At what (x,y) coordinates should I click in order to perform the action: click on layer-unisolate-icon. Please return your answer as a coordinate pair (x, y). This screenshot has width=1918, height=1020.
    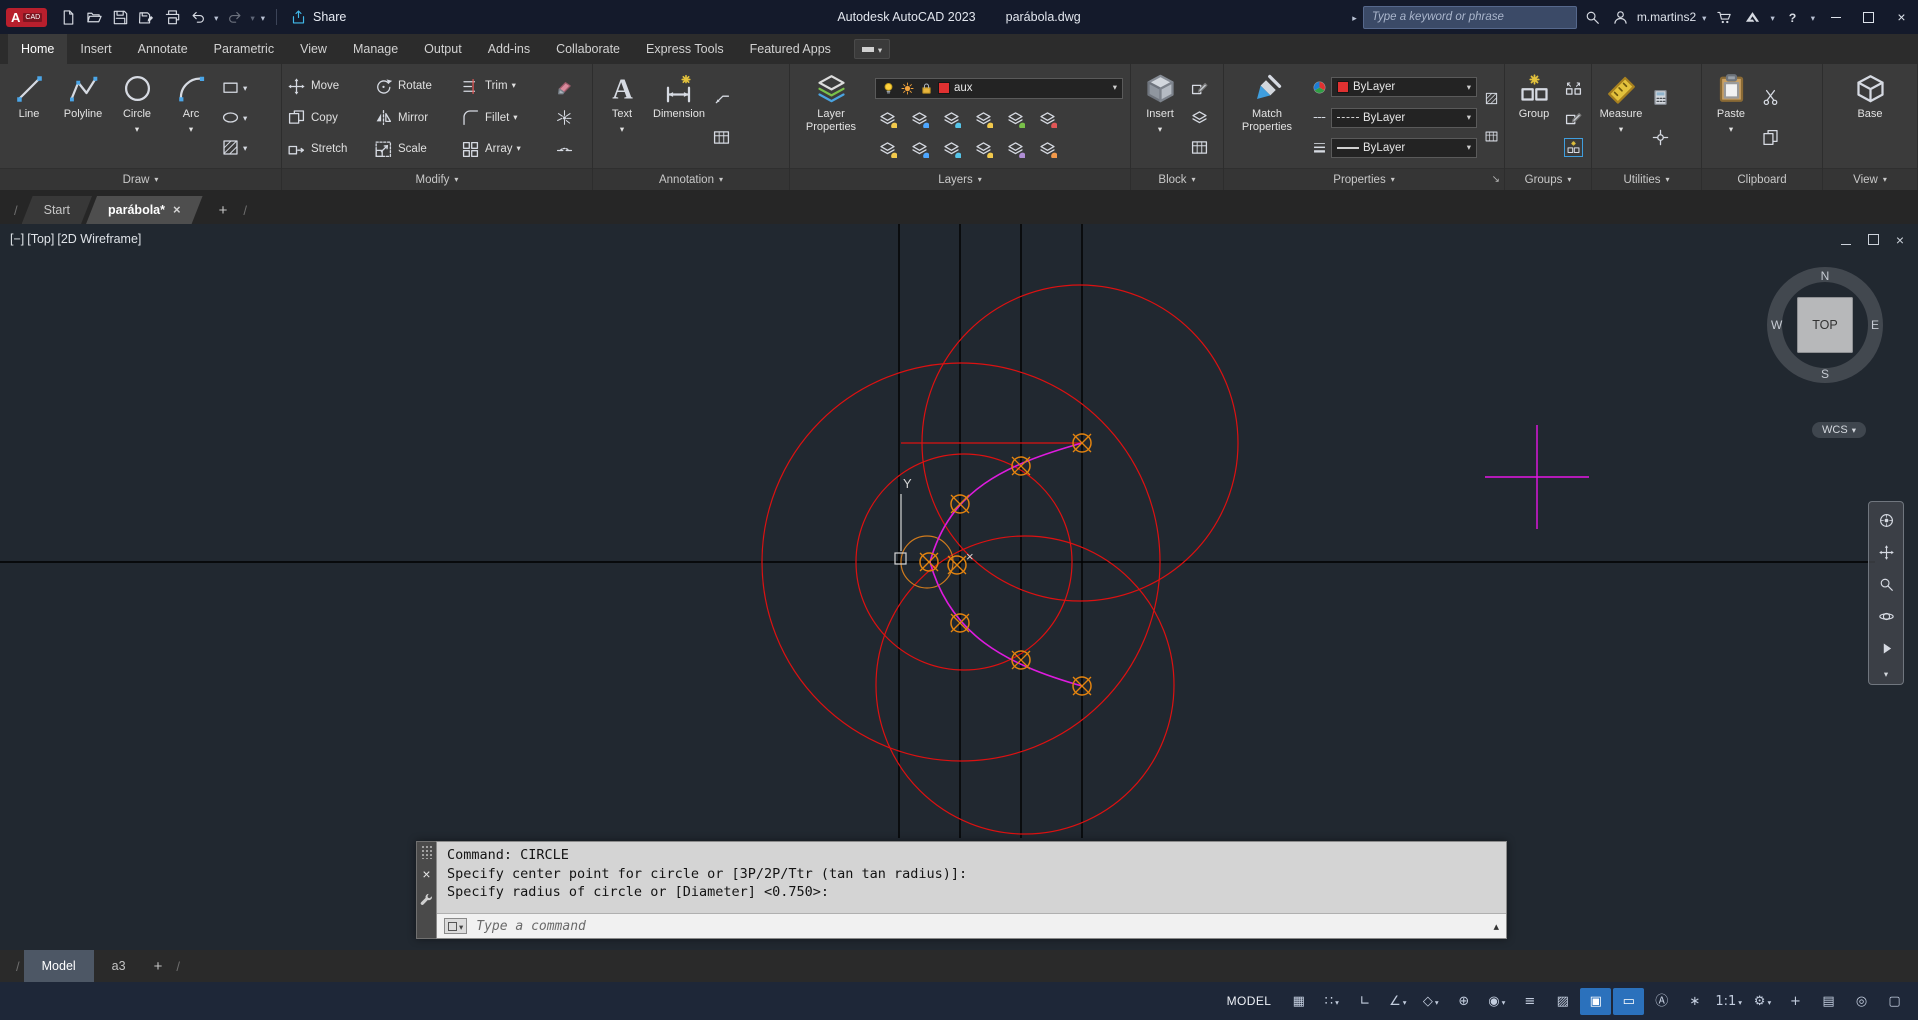
    Looking at the image, I should click on (919, 148).